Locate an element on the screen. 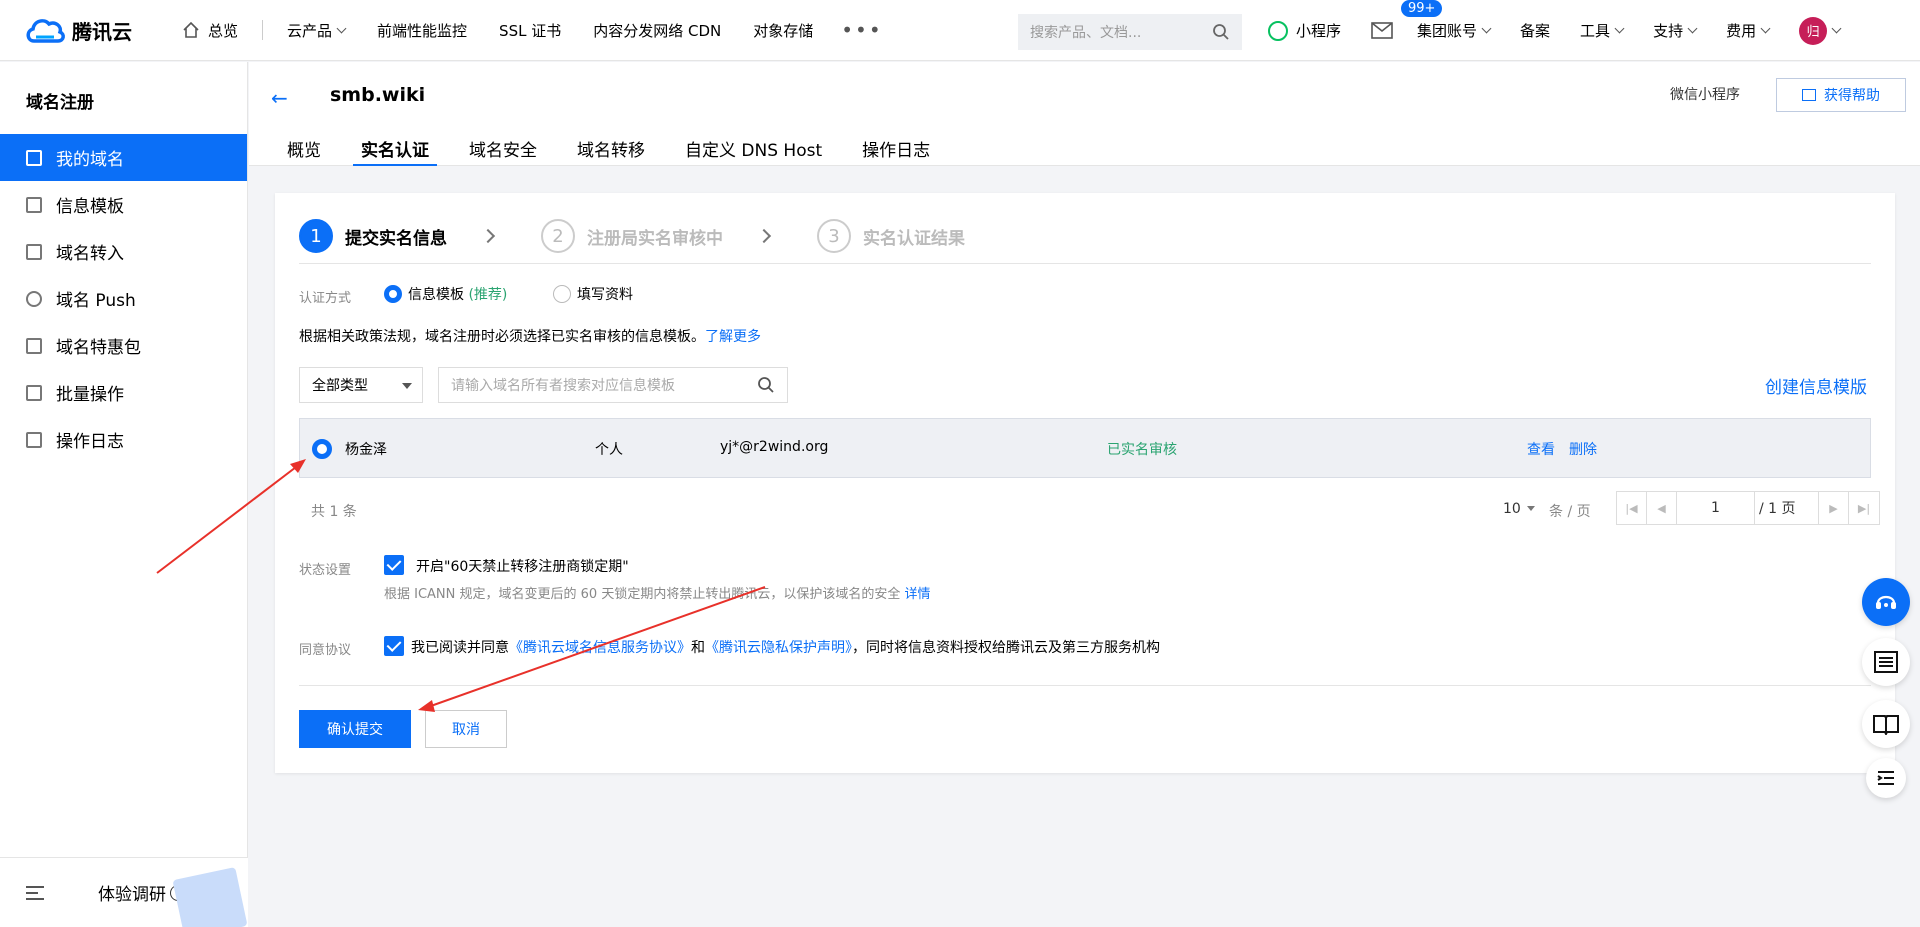  per-page-label: 条 / 页 is located at coordinates (1570, 512).